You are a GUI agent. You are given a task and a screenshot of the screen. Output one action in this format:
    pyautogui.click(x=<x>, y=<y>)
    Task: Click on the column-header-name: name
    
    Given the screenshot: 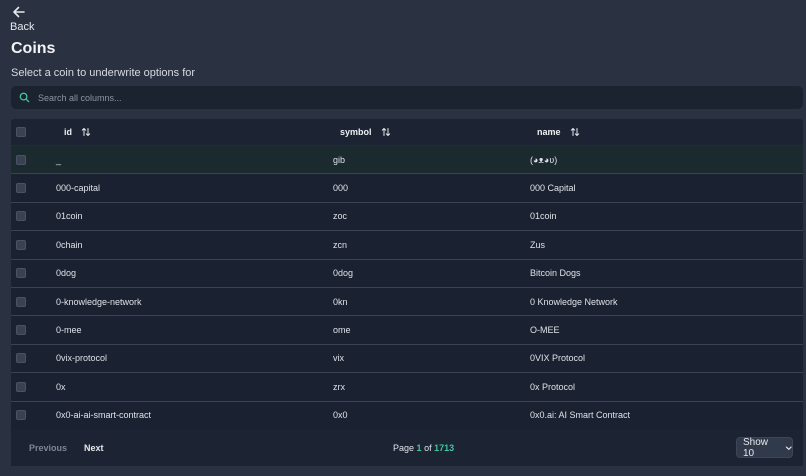 What is the action you would take?
    pyautogui.click(x=558, y=132)
    